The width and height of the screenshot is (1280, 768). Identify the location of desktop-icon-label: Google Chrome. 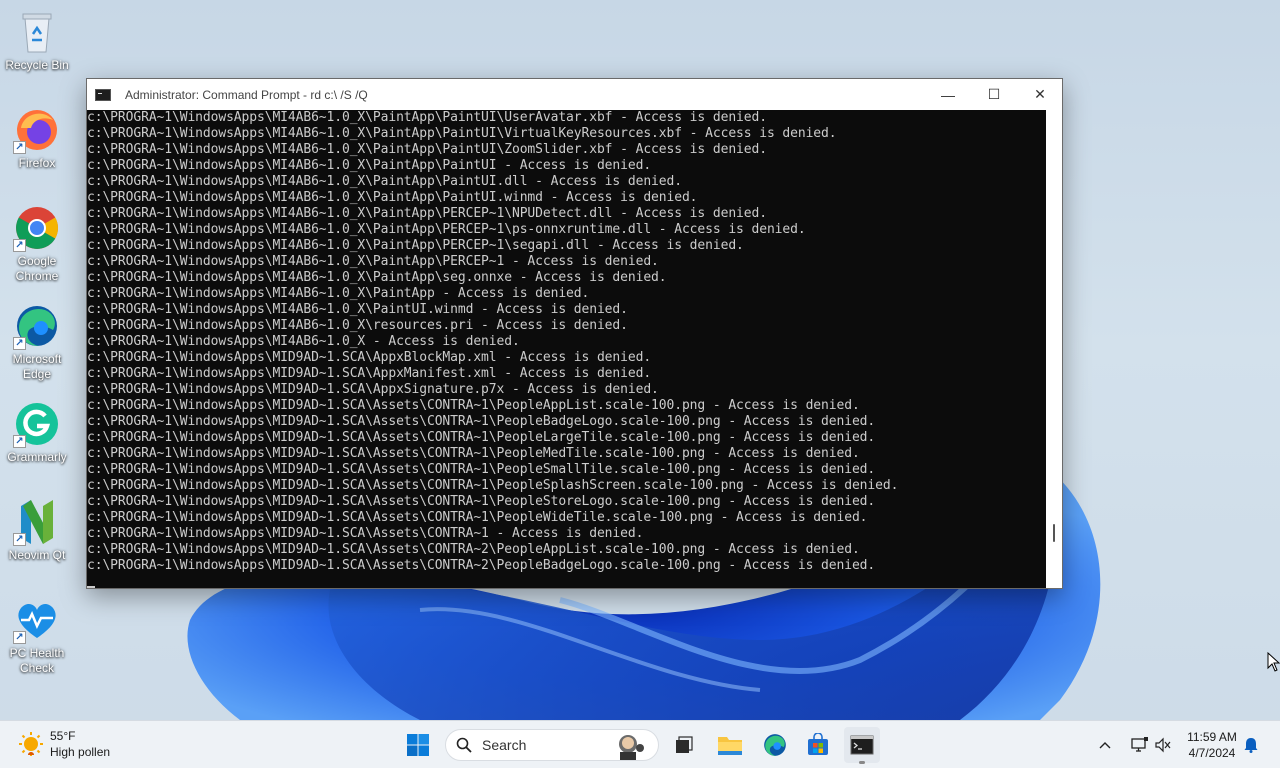
(37, 268).